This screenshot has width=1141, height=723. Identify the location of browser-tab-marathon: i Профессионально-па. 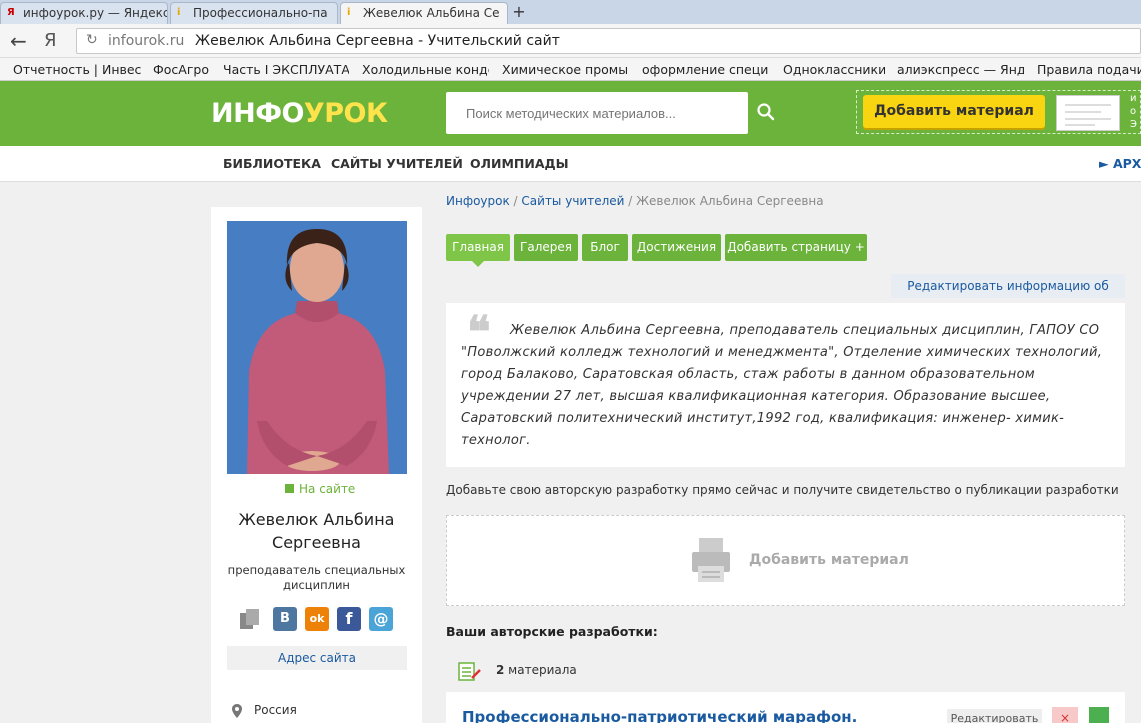
(254, 13).